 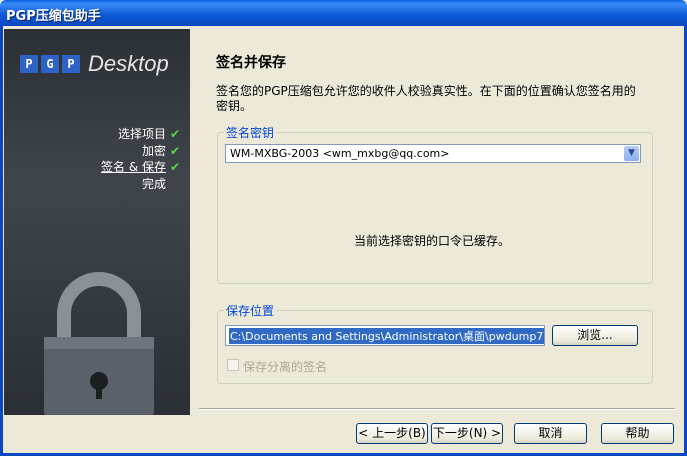 I want to click on cancel-button: 取消, so click(x=550, y=433).